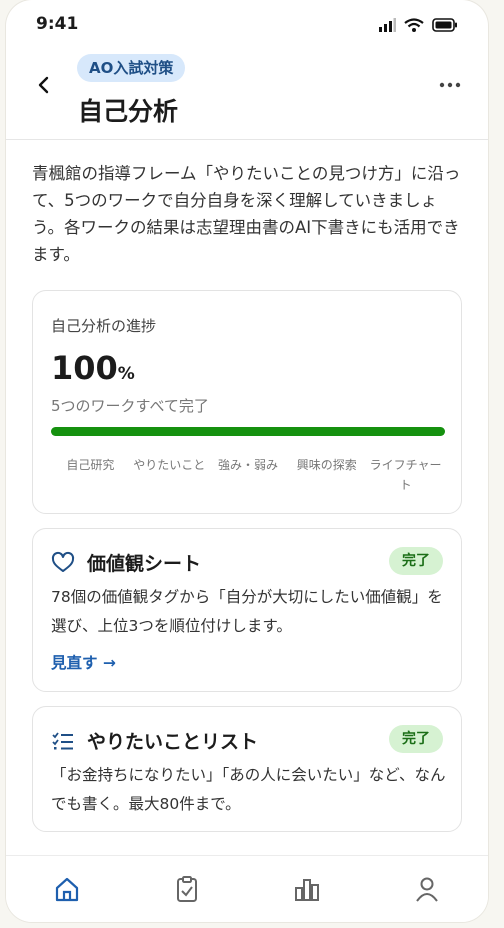 The height and width of the screenshot is (928, 504). I want to click on progress-unit: %, so click(126, 374).